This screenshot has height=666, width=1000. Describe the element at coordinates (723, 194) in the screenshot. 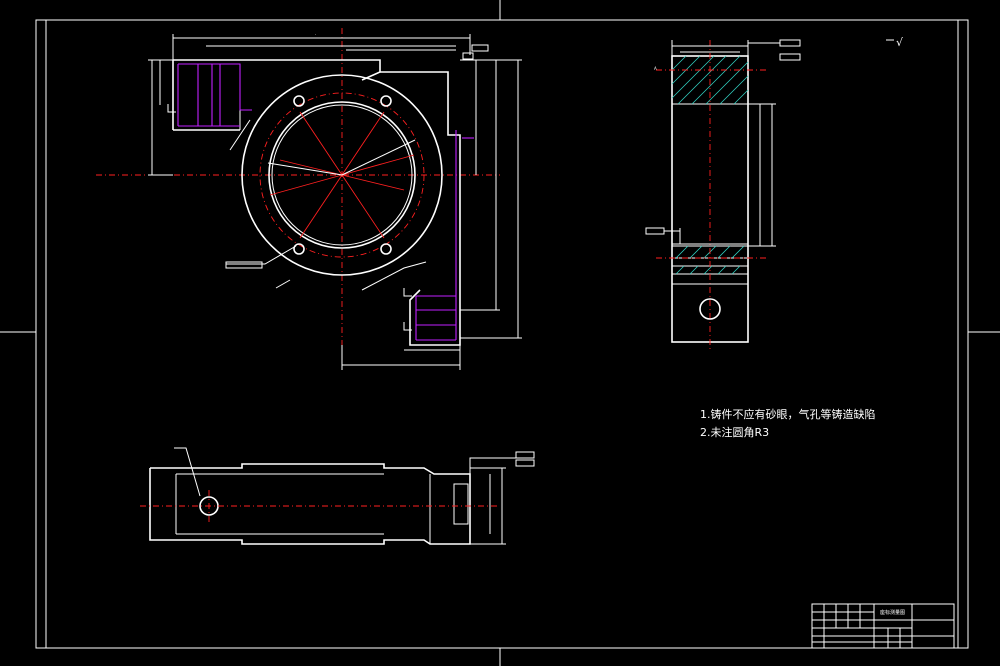

I see `side-view: A` at that location.